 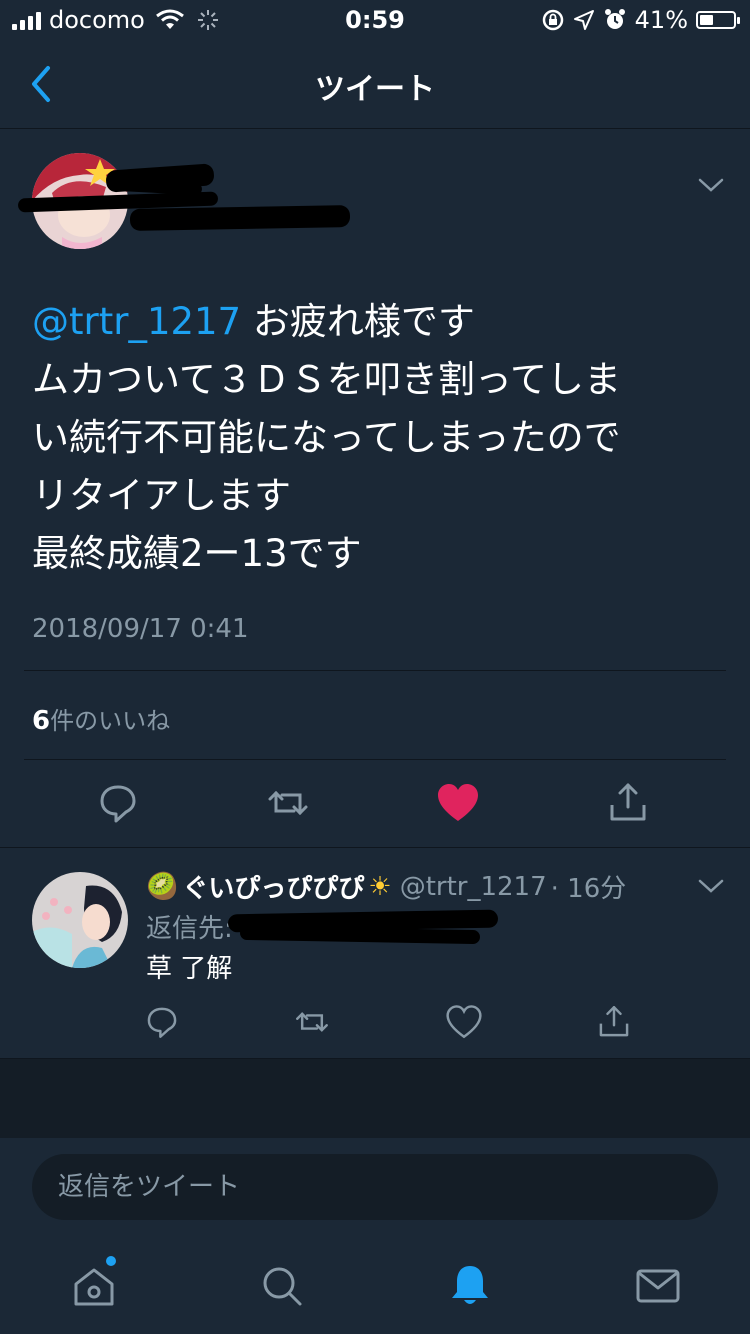 I want to click on home-icon, so click(x=94, y=1287).